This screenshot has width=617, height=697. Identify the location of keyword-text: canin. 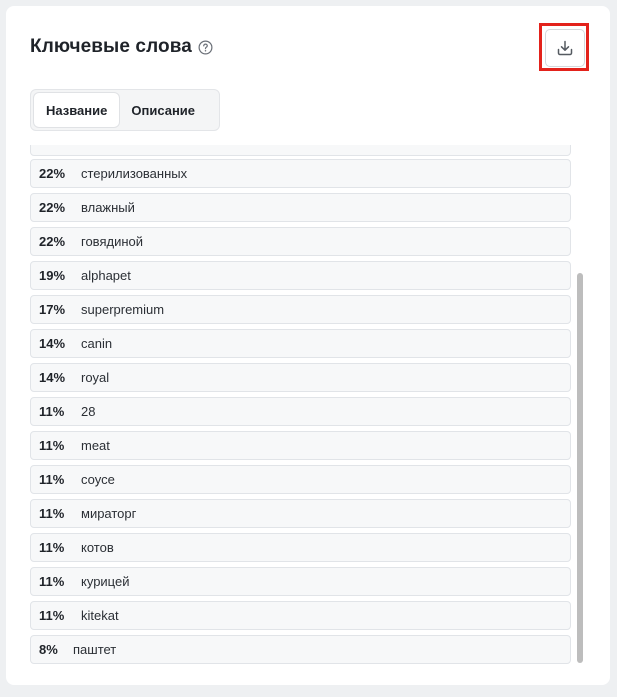
(97, 343).